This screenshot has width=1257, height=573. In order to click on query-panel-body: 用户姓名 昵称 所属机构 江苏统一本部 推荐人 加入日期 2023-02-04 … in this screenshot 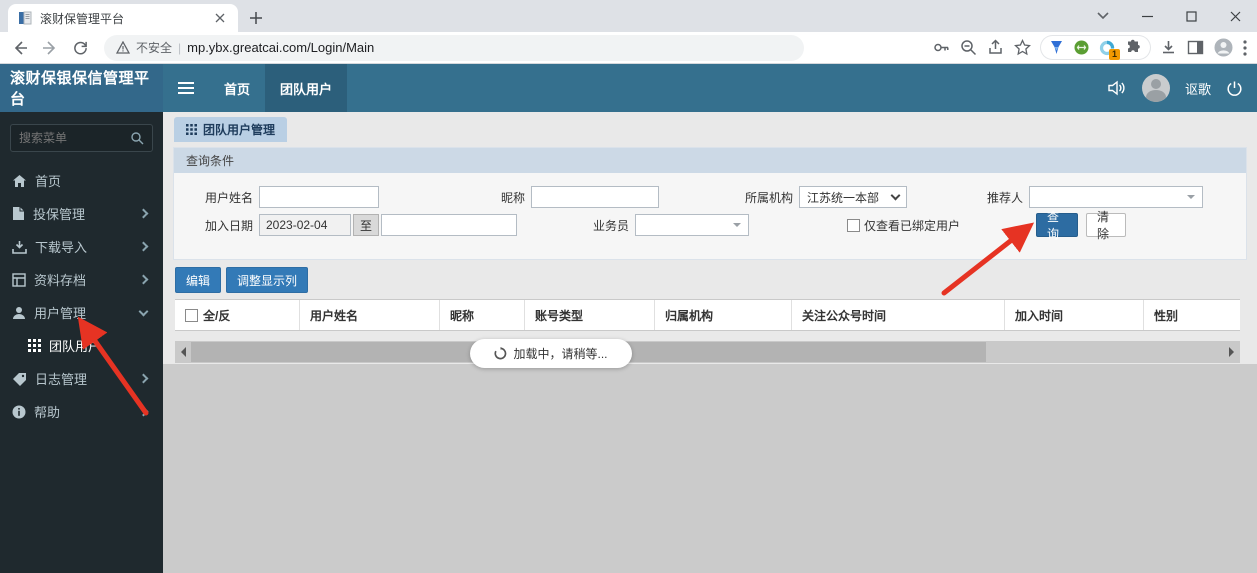, I will do `click(710, 216)`.